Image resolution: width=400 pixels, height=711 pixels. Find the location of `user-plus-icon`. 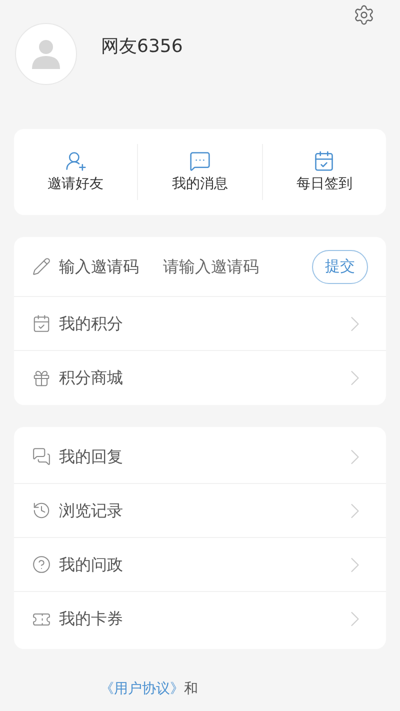

user-plus-icon is located at coordinates (75, 161).